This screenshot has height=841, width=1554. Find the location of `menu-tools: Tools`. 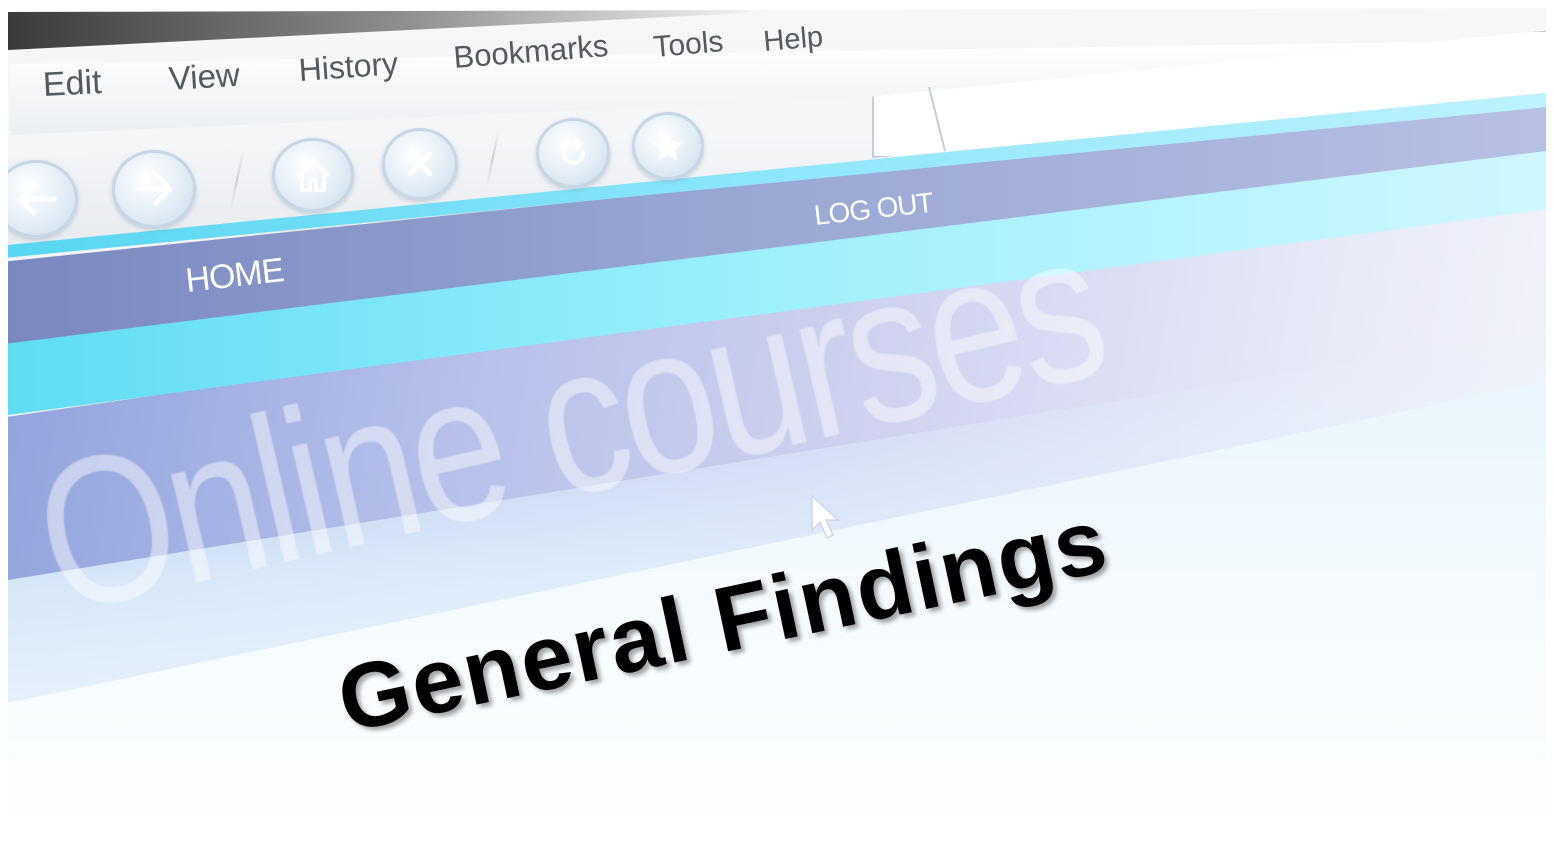

menu-tools: Tools is located at coordinates (688, 45).